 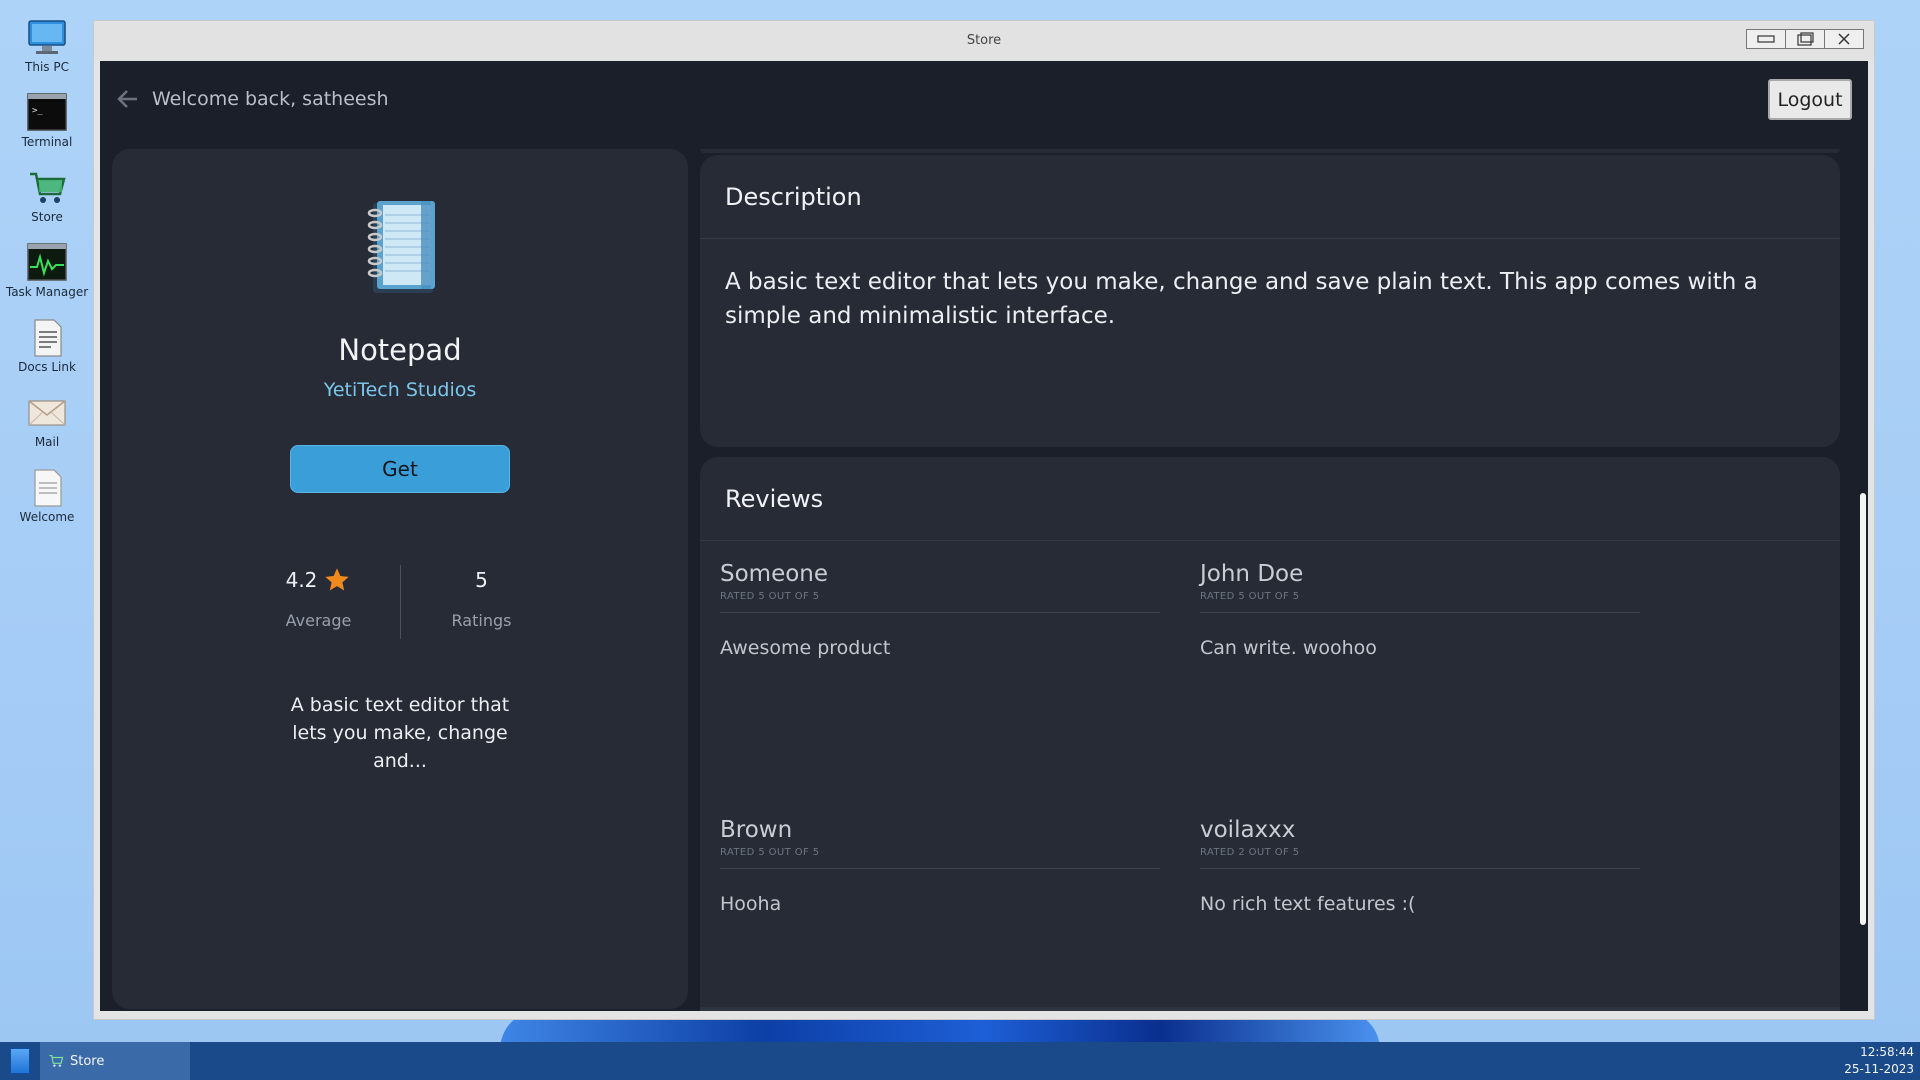 What do you see at coordinates (1420, 858) in the screenshot?
I see `review-rating: RATED 2 OUT OF 5` at bounding box center [1420, 858].